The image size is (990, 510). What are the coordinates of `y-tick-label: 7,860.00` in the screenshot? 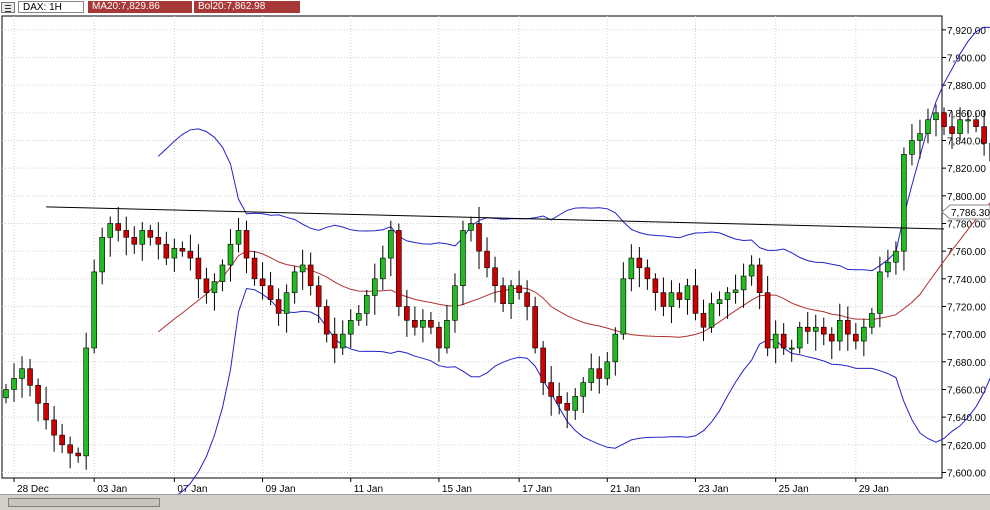 It's located at (966, 114).